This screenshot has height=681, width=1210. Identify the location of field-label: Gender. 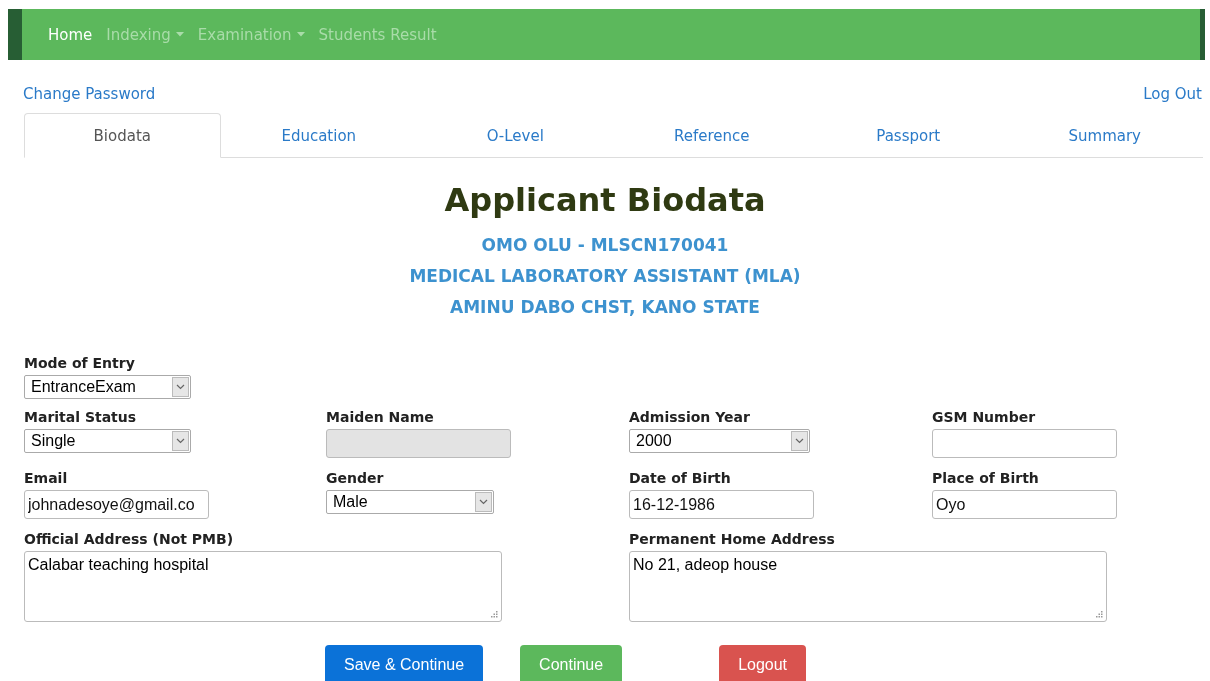
(355, 478).